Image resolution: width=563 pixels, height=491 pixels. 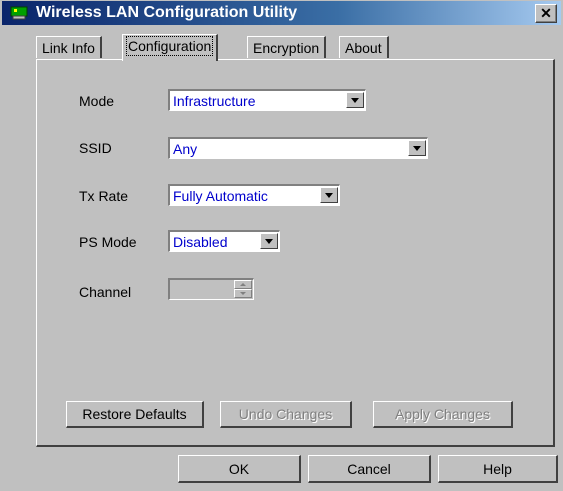 I want to click on psmode-select: Disabled, so click(x=224, y=241).